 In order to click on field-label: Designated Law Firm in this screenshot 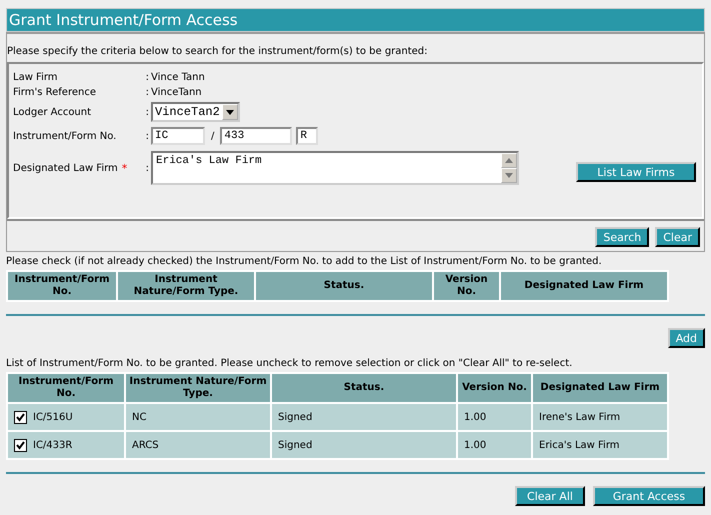, I will do `click(65, 168)`.